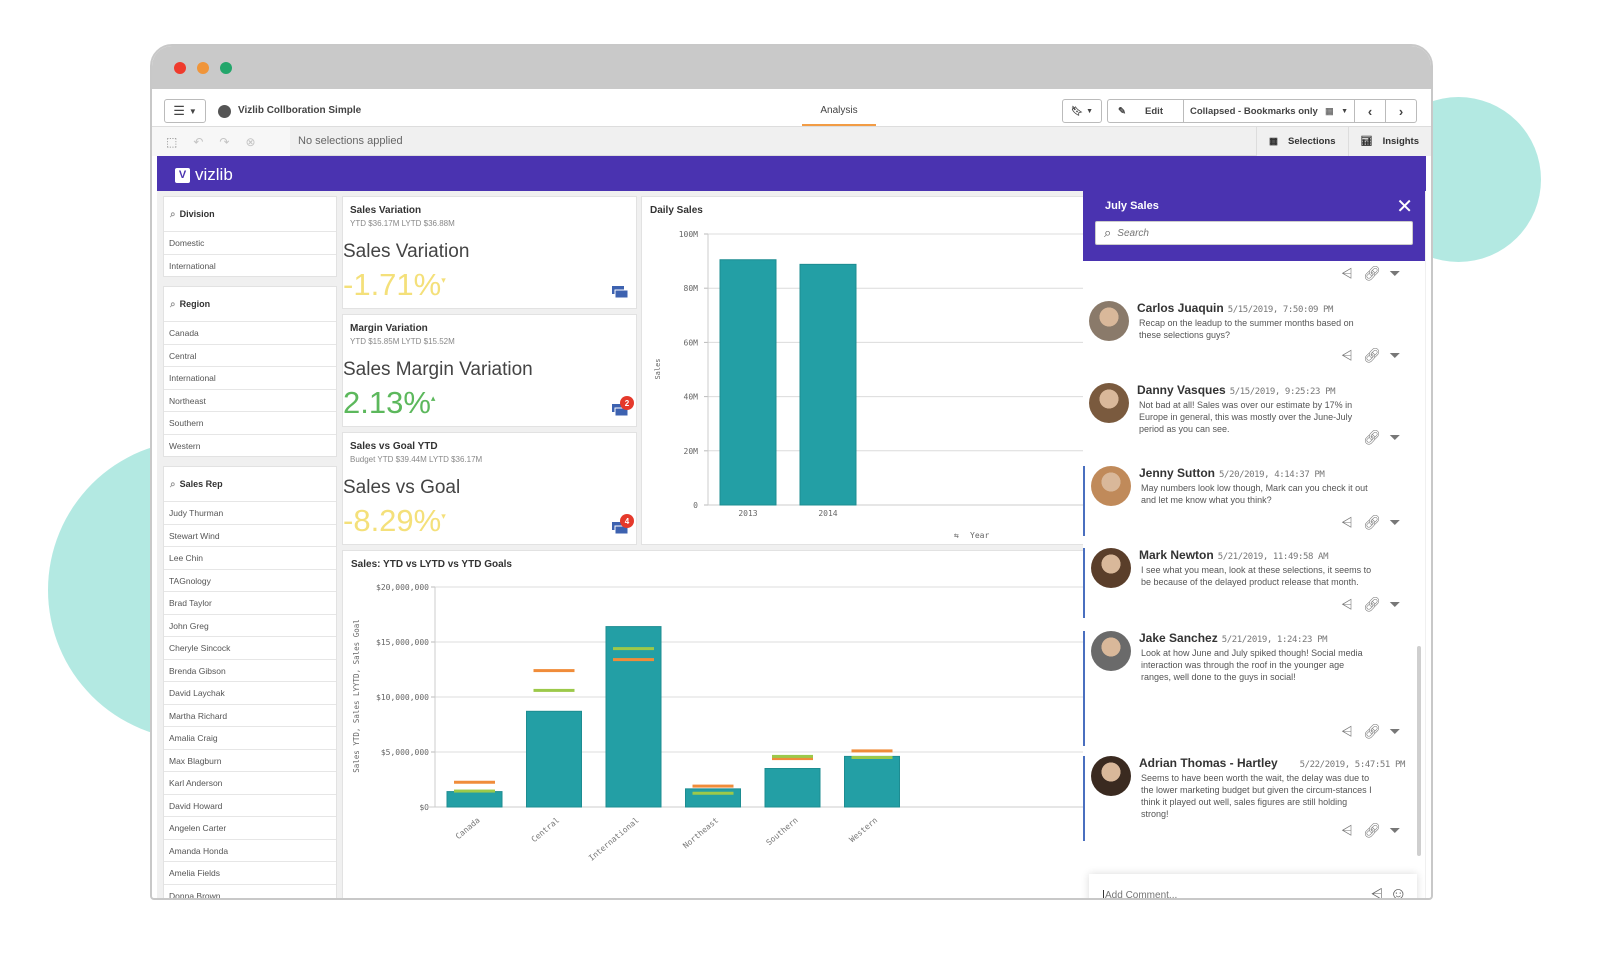 The height and width of the screenshot is (955, 1600). I want to click on maximize-window-button, so click(226, 68).